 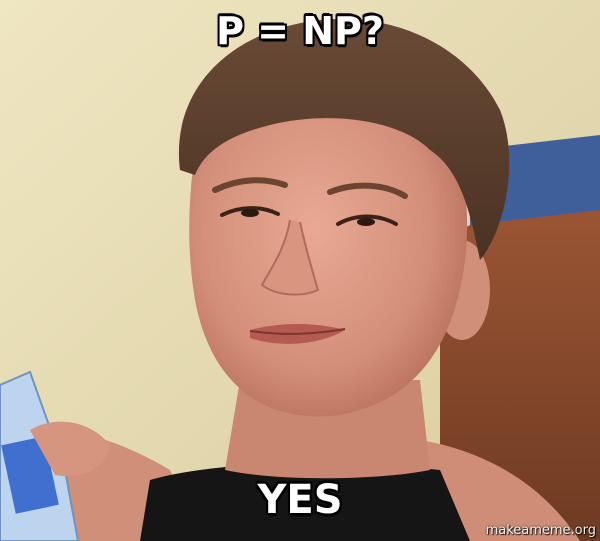 I want to click on watermark: makeameme.org, so click(x=540, y=530).